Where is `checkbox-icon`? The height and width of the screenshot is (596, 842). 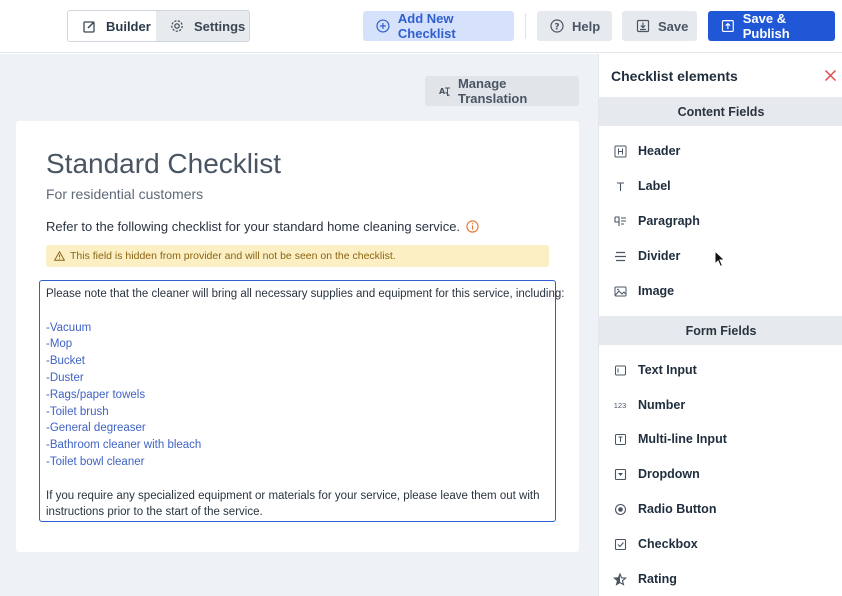 checkbox-icon is located at coordinates (620, 544).